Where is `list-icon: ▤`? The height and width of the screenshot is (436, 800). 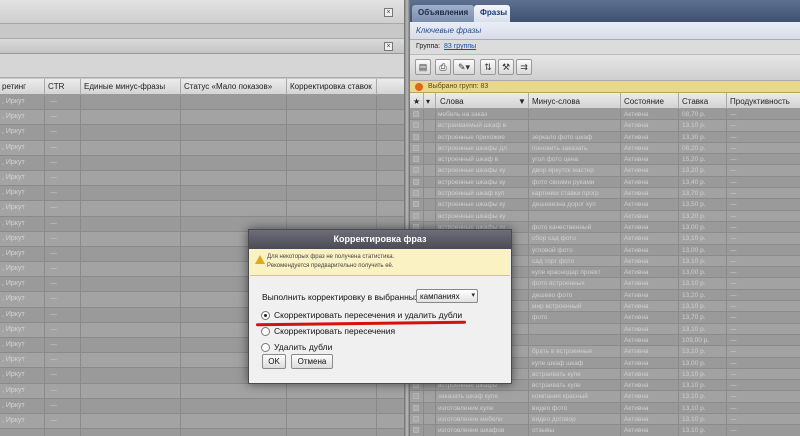
list-icon: ▤ is located at coordinates (423, 67).